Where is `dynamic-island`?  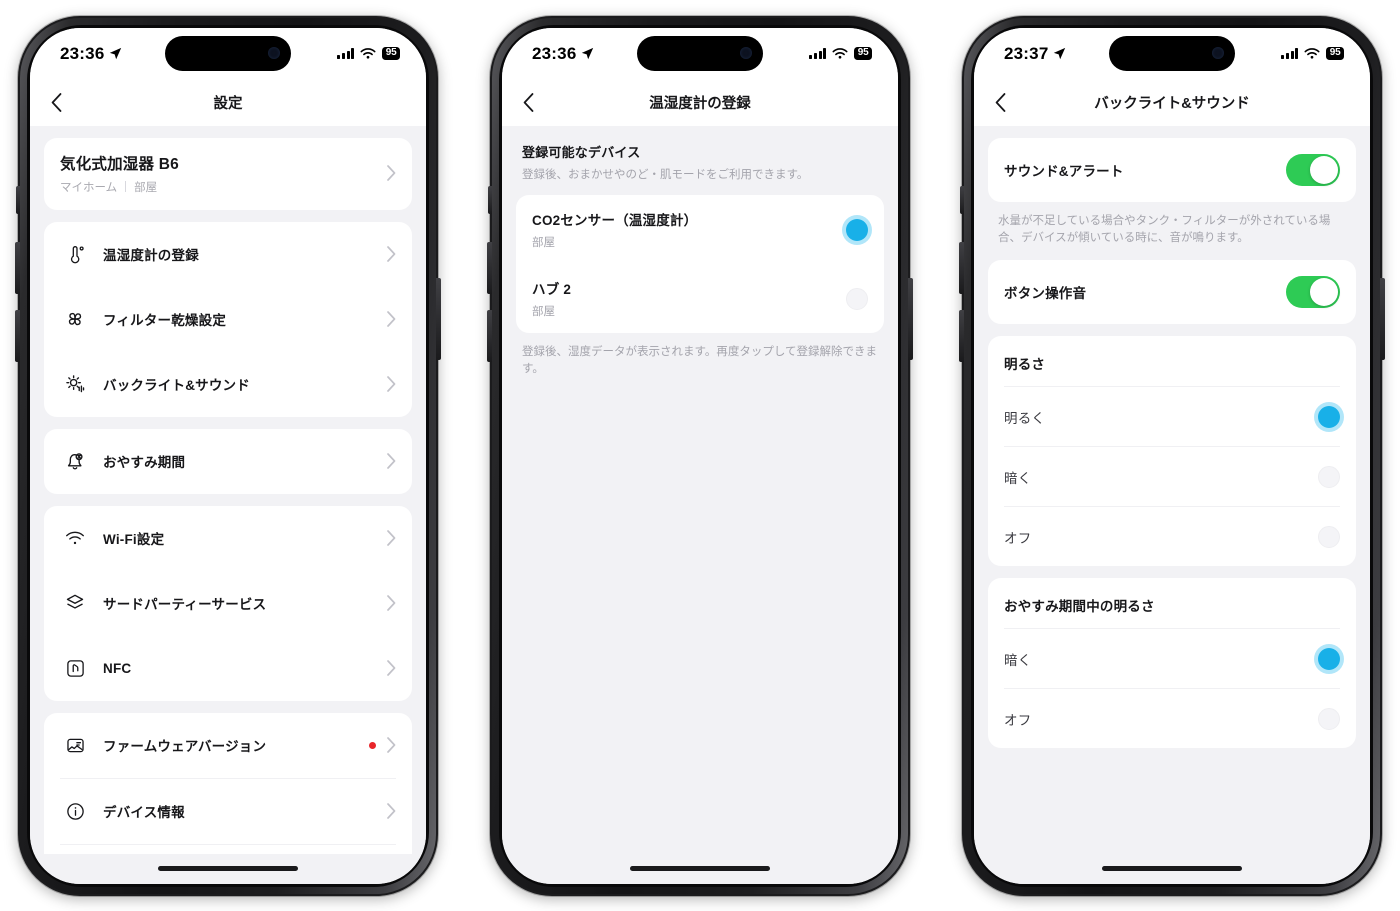 dynamic-island is located at coordinates (1172, 53).